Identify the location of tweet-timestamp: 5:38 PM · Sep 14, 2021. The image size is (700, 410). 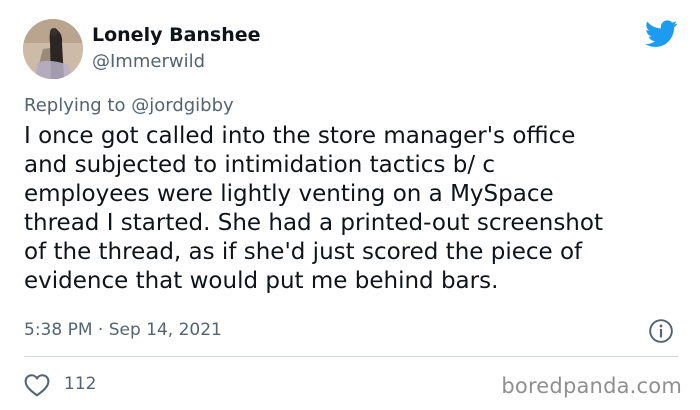
(123, 330).